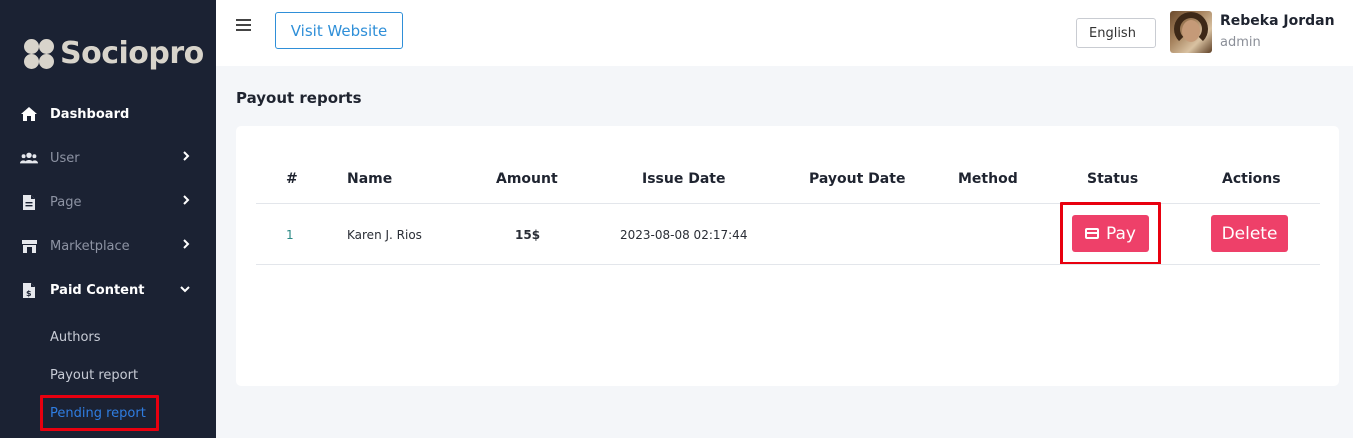 The width and height of the screenshot is (1353, 438). I want to click on sidebar-item-marketplace: Marketplace, so click(110, 246).